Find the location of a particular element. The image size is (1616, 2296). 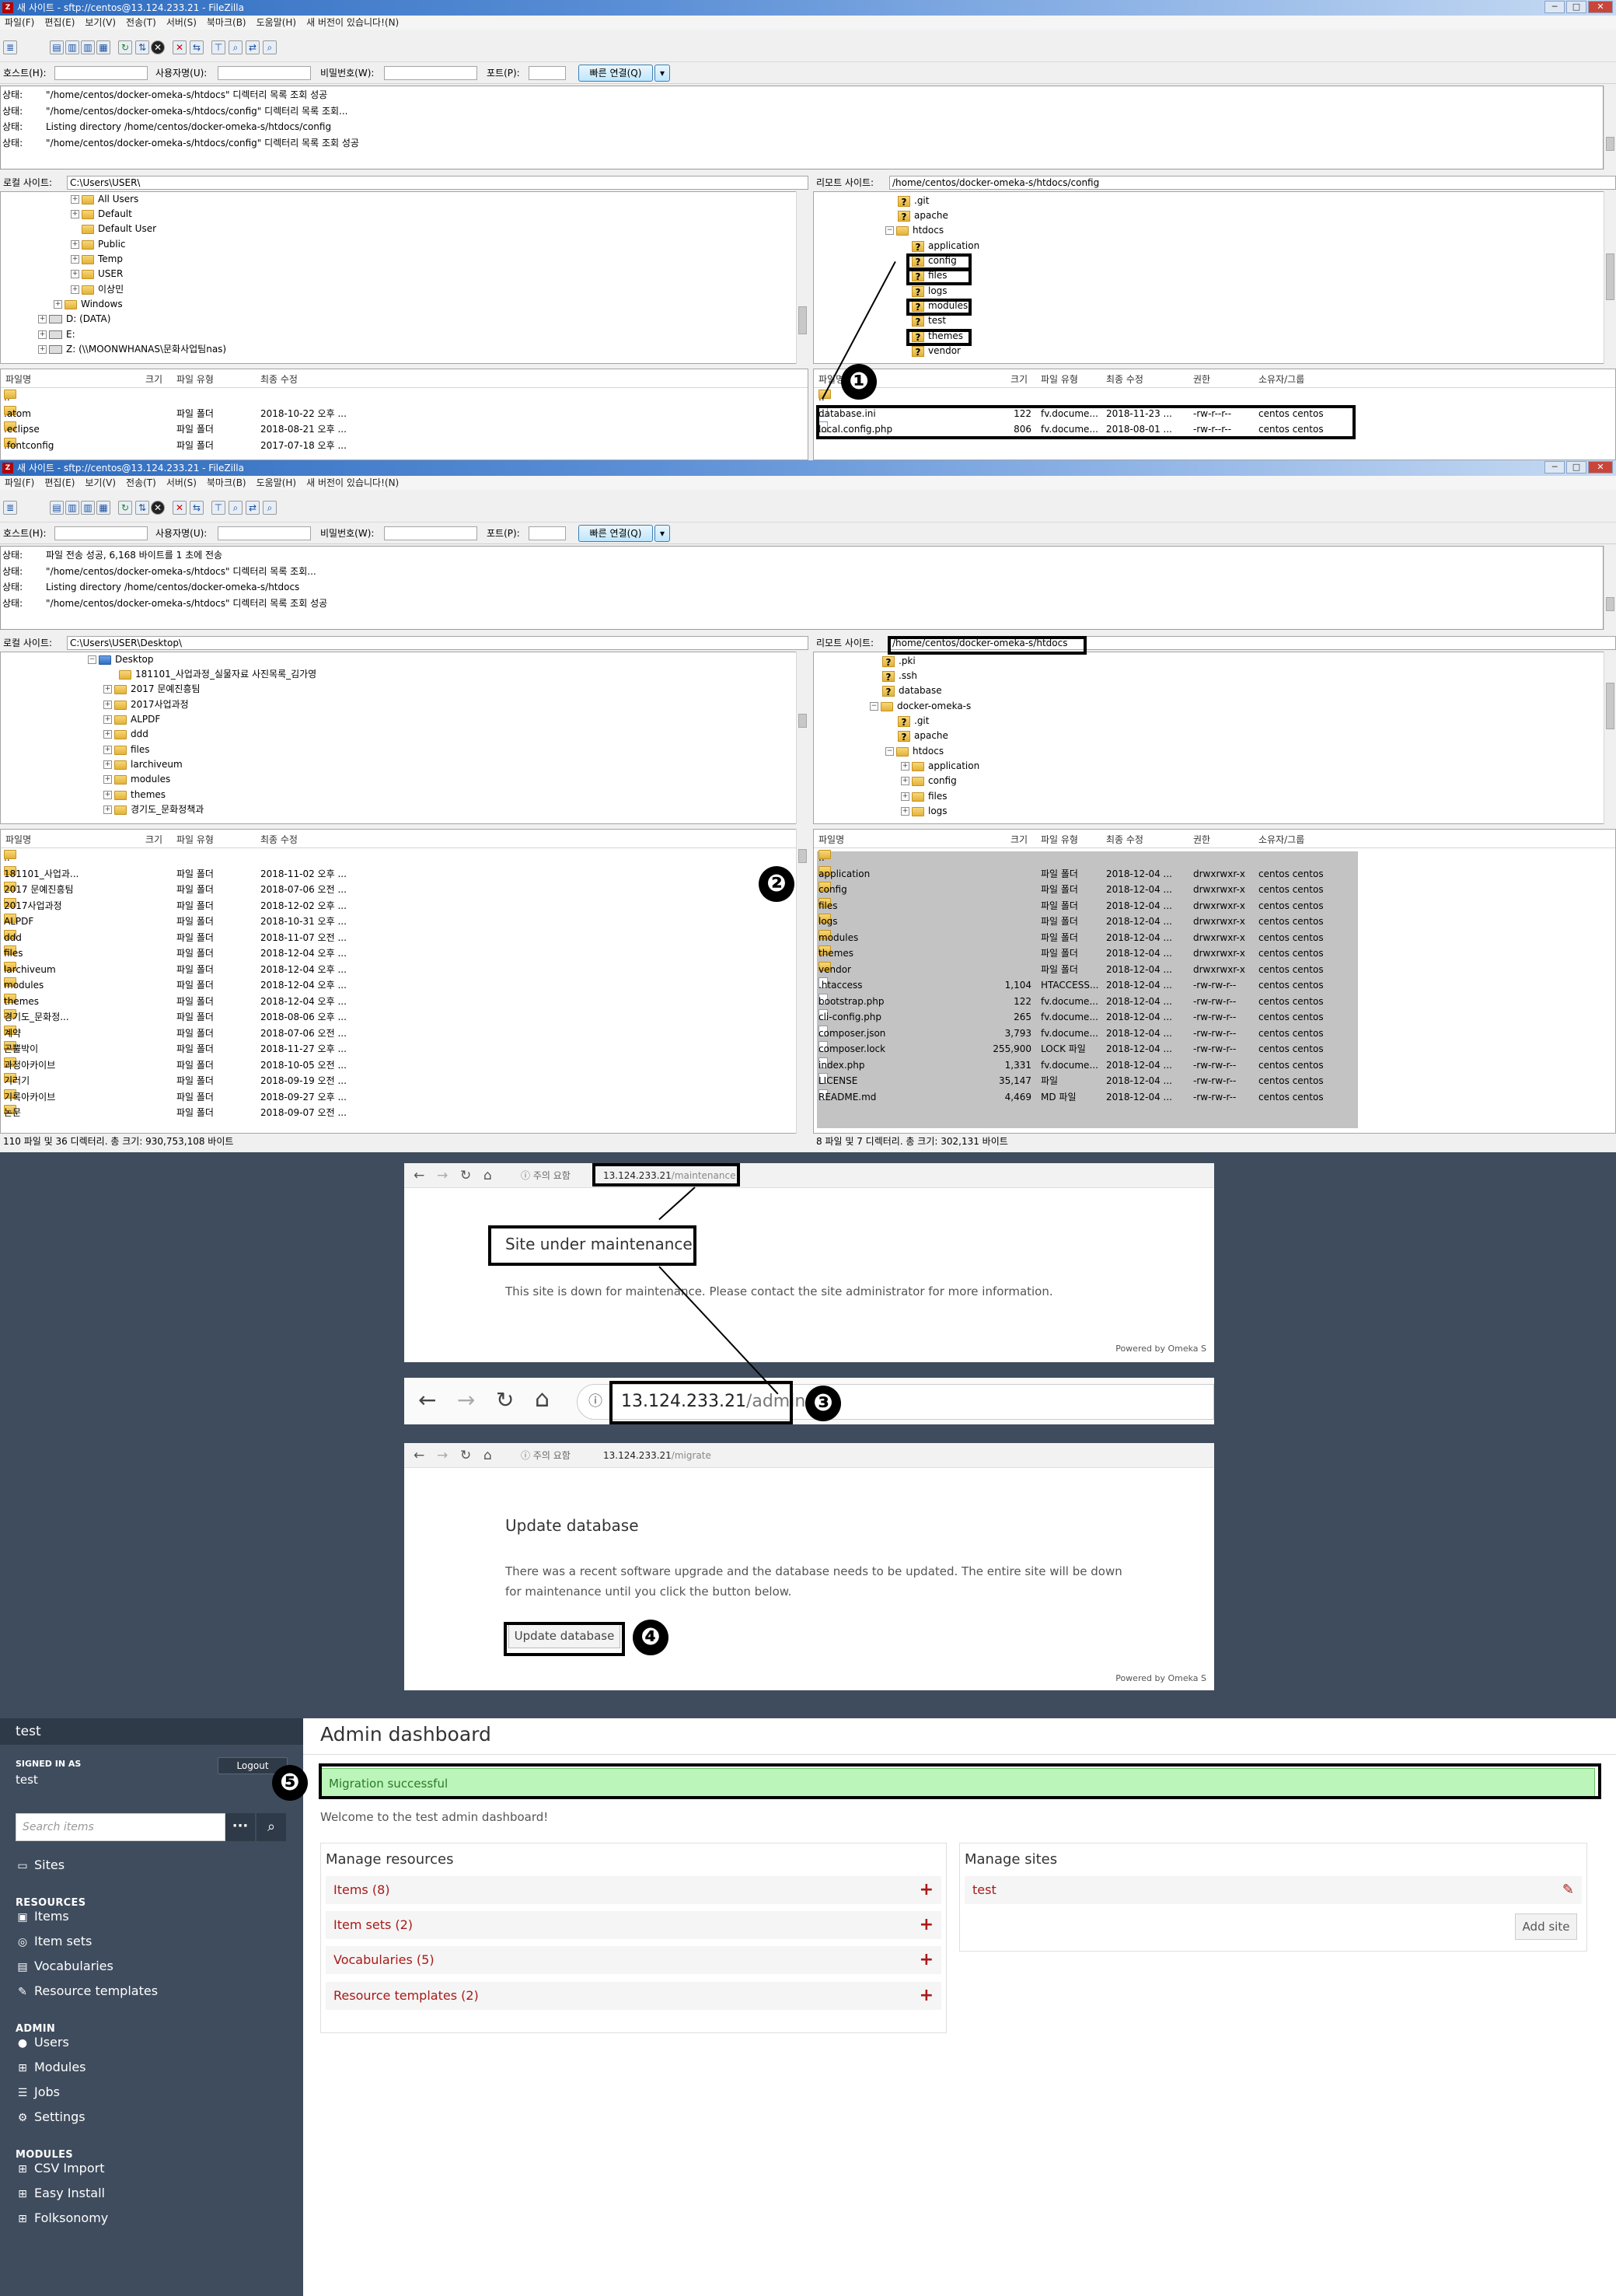

nav-easy-install: ⊞ Easy Install is located at coordinates (61, 2194).